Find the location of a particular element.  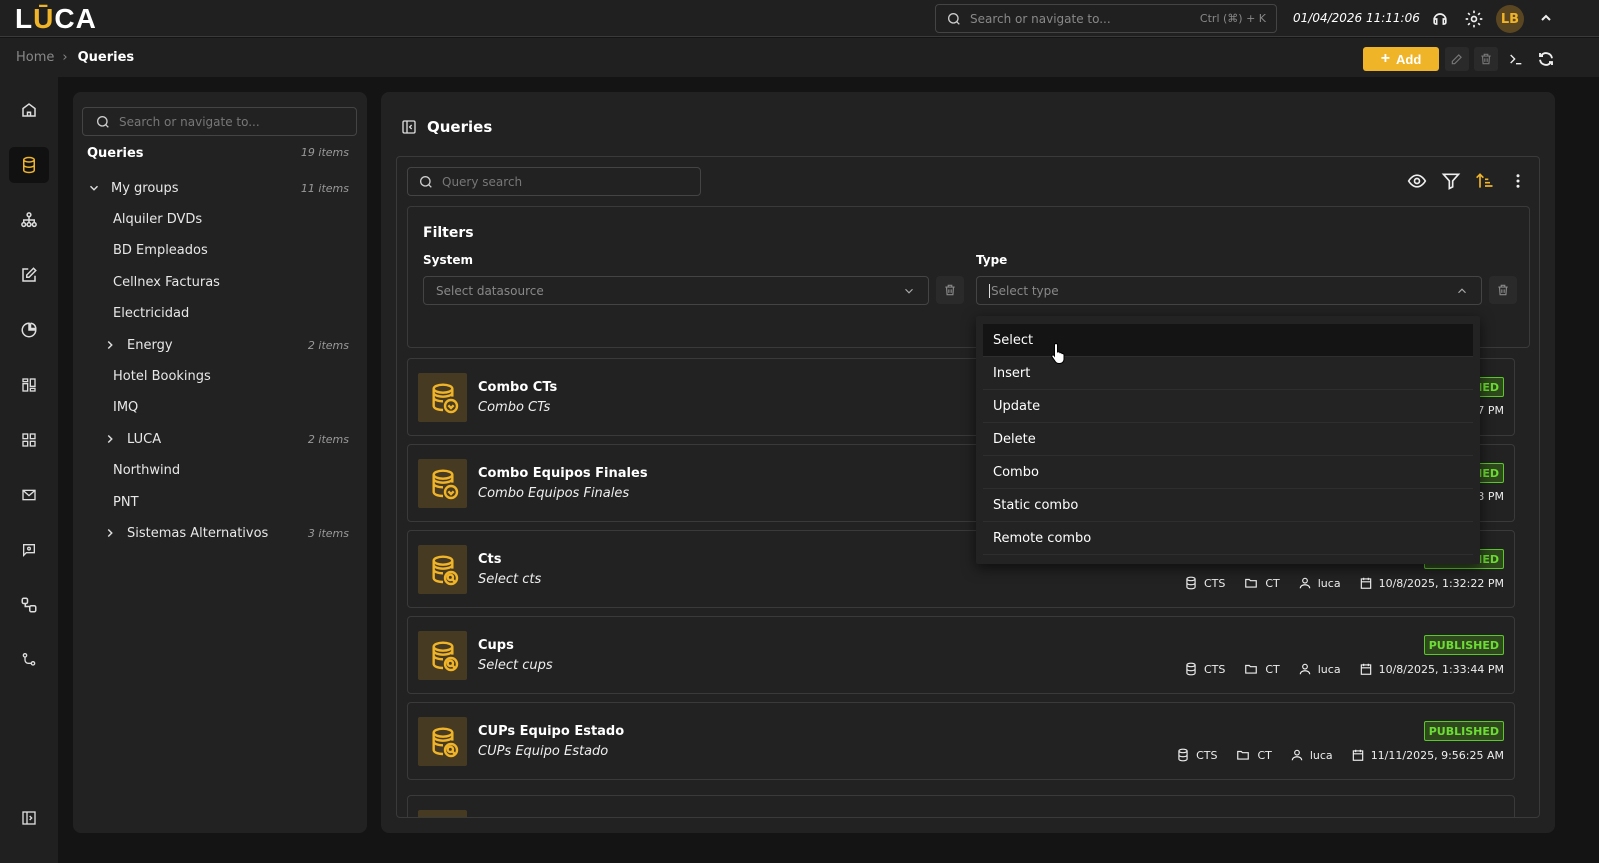

global-search-input: Search or navigate to... Ctrl (⌘) + K is located at coordinates (1106, 18).